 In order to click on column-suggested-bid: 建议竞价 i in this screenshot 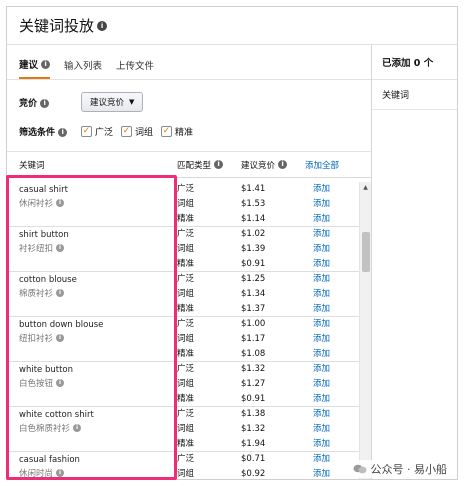, I will do `click(268, 165)`.